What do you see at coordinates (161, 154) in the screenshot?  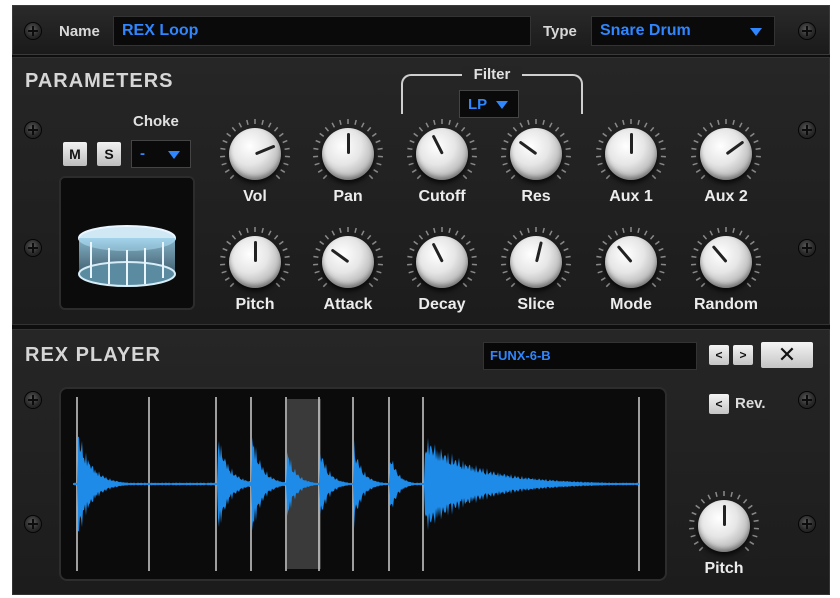 I see `choke-dropdown: -` at bounding box center [161, 154].